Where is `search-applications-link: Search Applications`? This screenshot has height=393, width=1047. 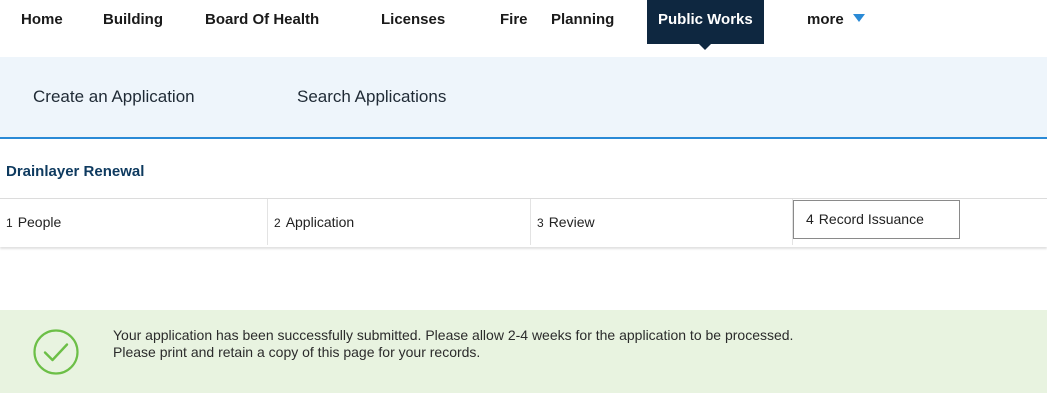 search-applications-link: Search Applications is located at coordinates (371, 97).